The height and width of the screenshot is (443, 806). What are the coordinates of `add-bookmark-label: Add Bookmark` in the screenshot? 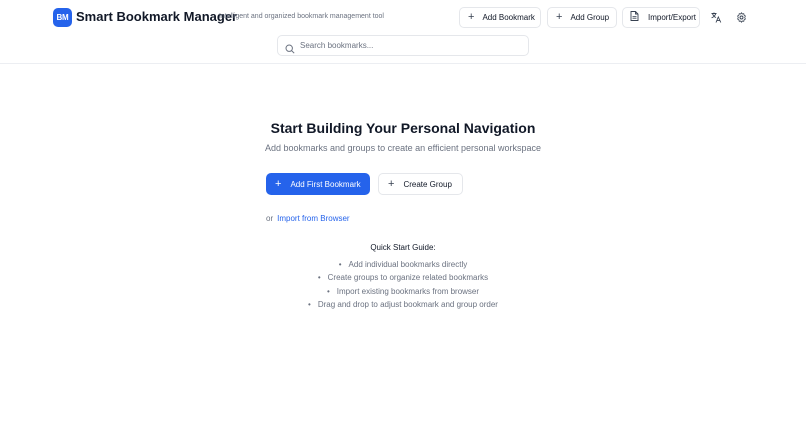 It's located at (508, 17).